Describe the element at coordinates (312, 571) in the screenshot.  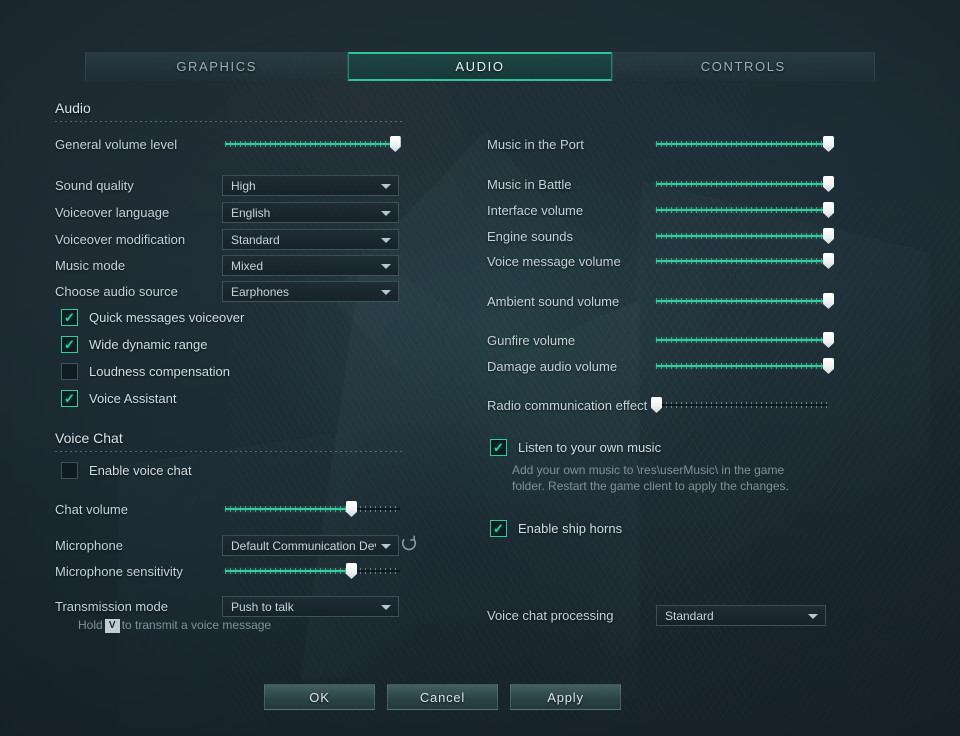
I see `microphone-sensitivity-slider` at that location.